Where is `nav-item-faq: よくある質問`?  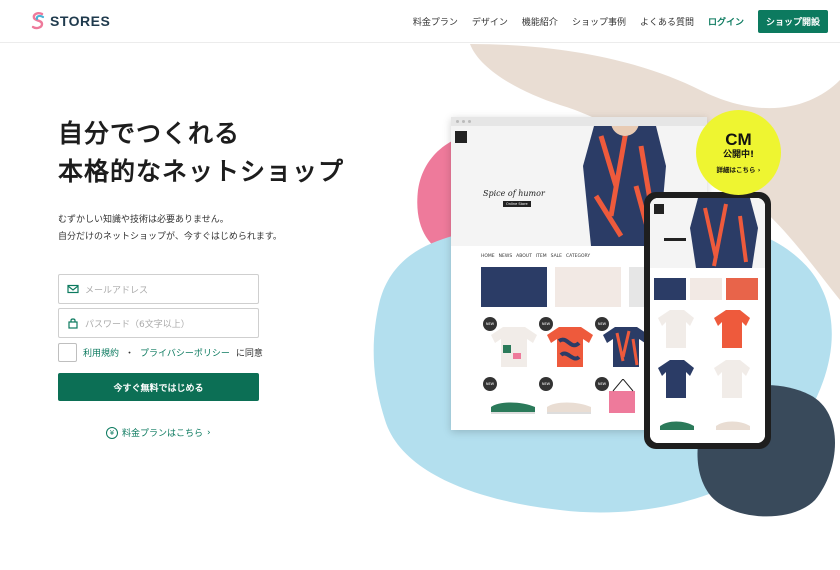
nav-item-faq: よくある質問 is located at coordinates (667, 21).